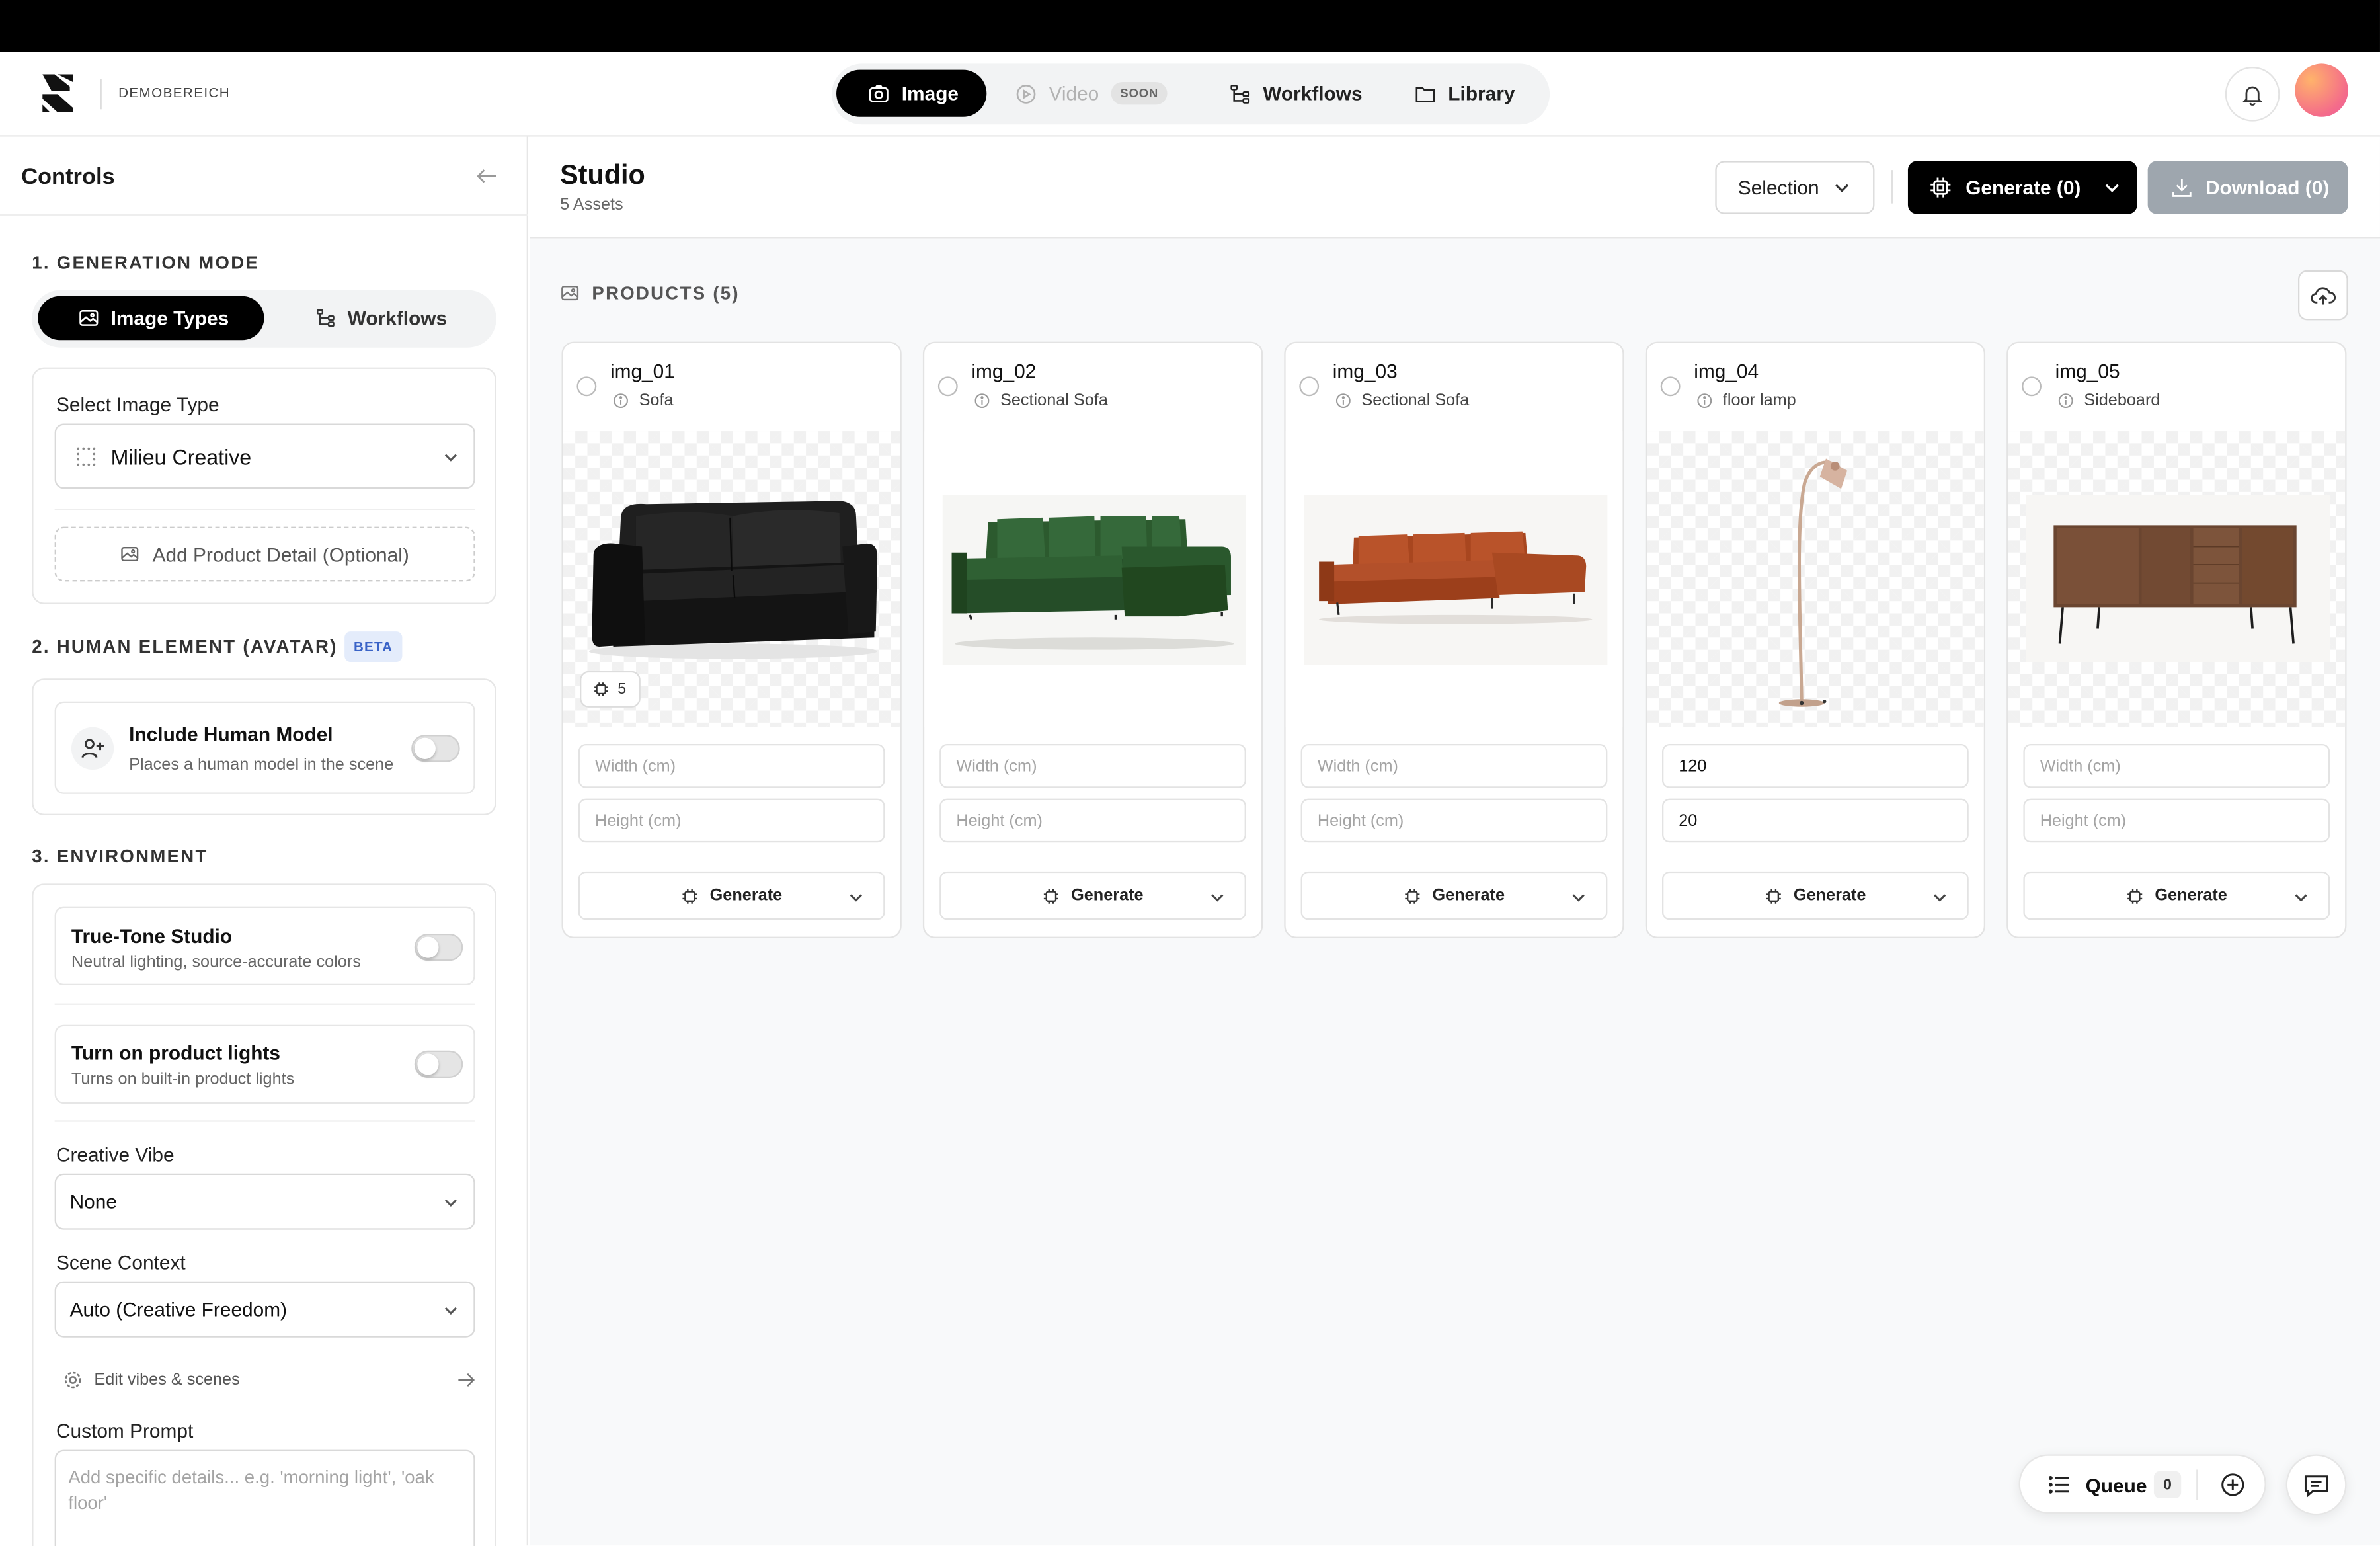  Describe the element at coordinates (183, 1079) in the screenshot. I see `product-lights-subtitle: Turns on built-in product lights` at that location.